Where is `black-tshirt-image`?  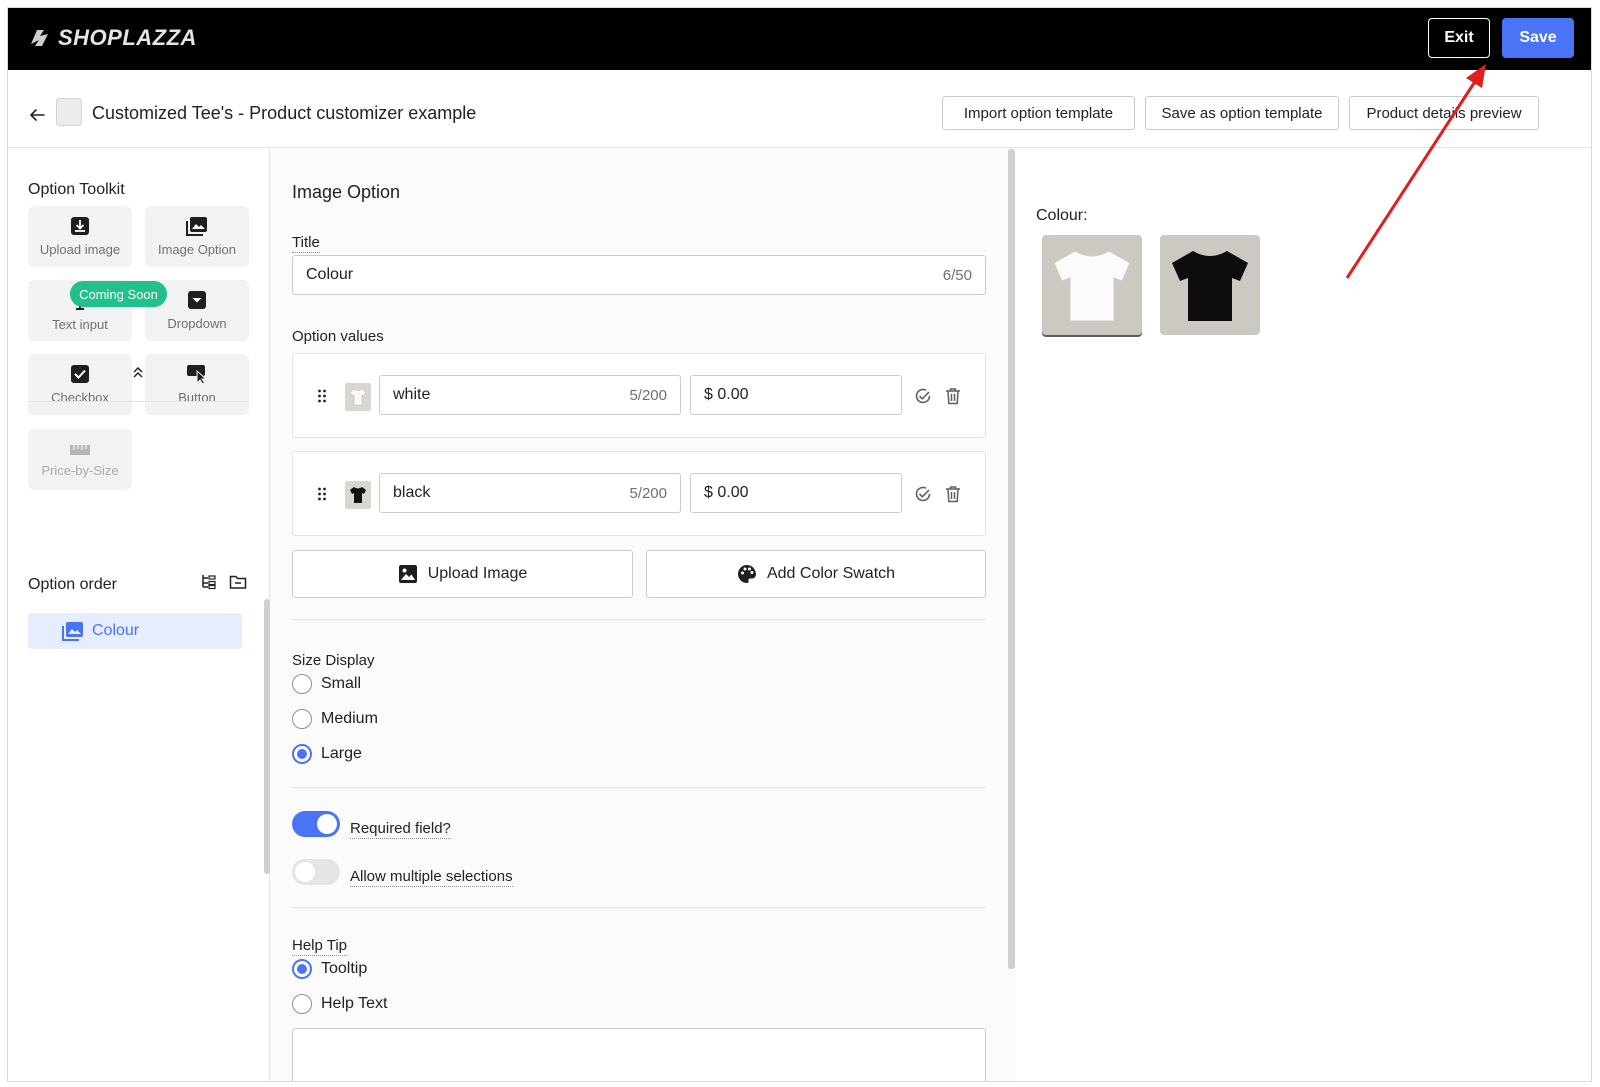 black-tshirt-image is located at coordinates (1210, 286).